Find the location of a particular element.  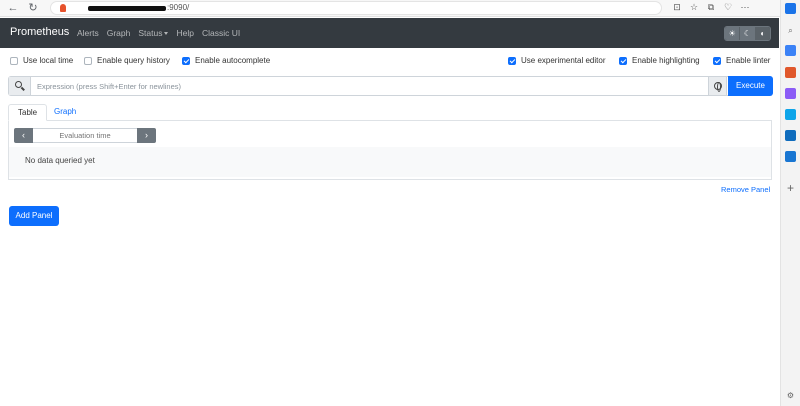

nav-links: Alerts Graph Status Help Classic UI is located at coordinates (162, 33).